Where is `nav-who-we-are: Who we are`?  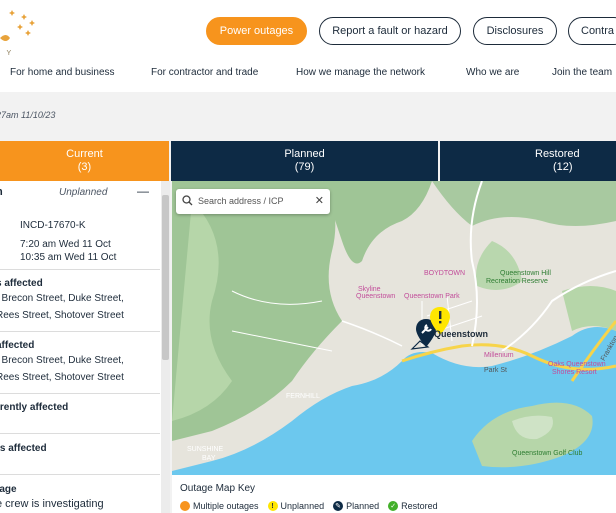 nav-who-we-are: Who we are is located at coordinates (492, 72).